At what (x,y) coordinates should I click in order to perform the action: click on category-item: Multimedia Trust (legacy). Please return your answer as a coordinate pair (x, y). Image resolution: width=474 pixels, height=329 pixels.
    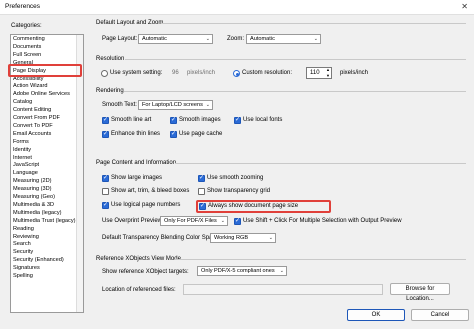
    Looking at the image, I should click on (44, 222).